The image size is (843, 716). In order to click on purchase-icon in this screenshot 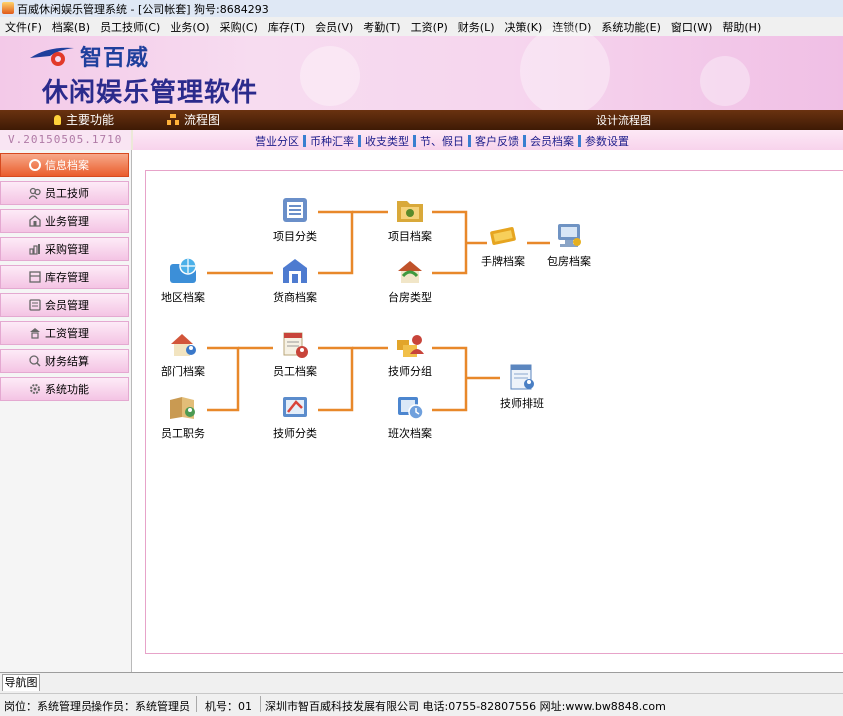, I will do `click(35, 249)`.